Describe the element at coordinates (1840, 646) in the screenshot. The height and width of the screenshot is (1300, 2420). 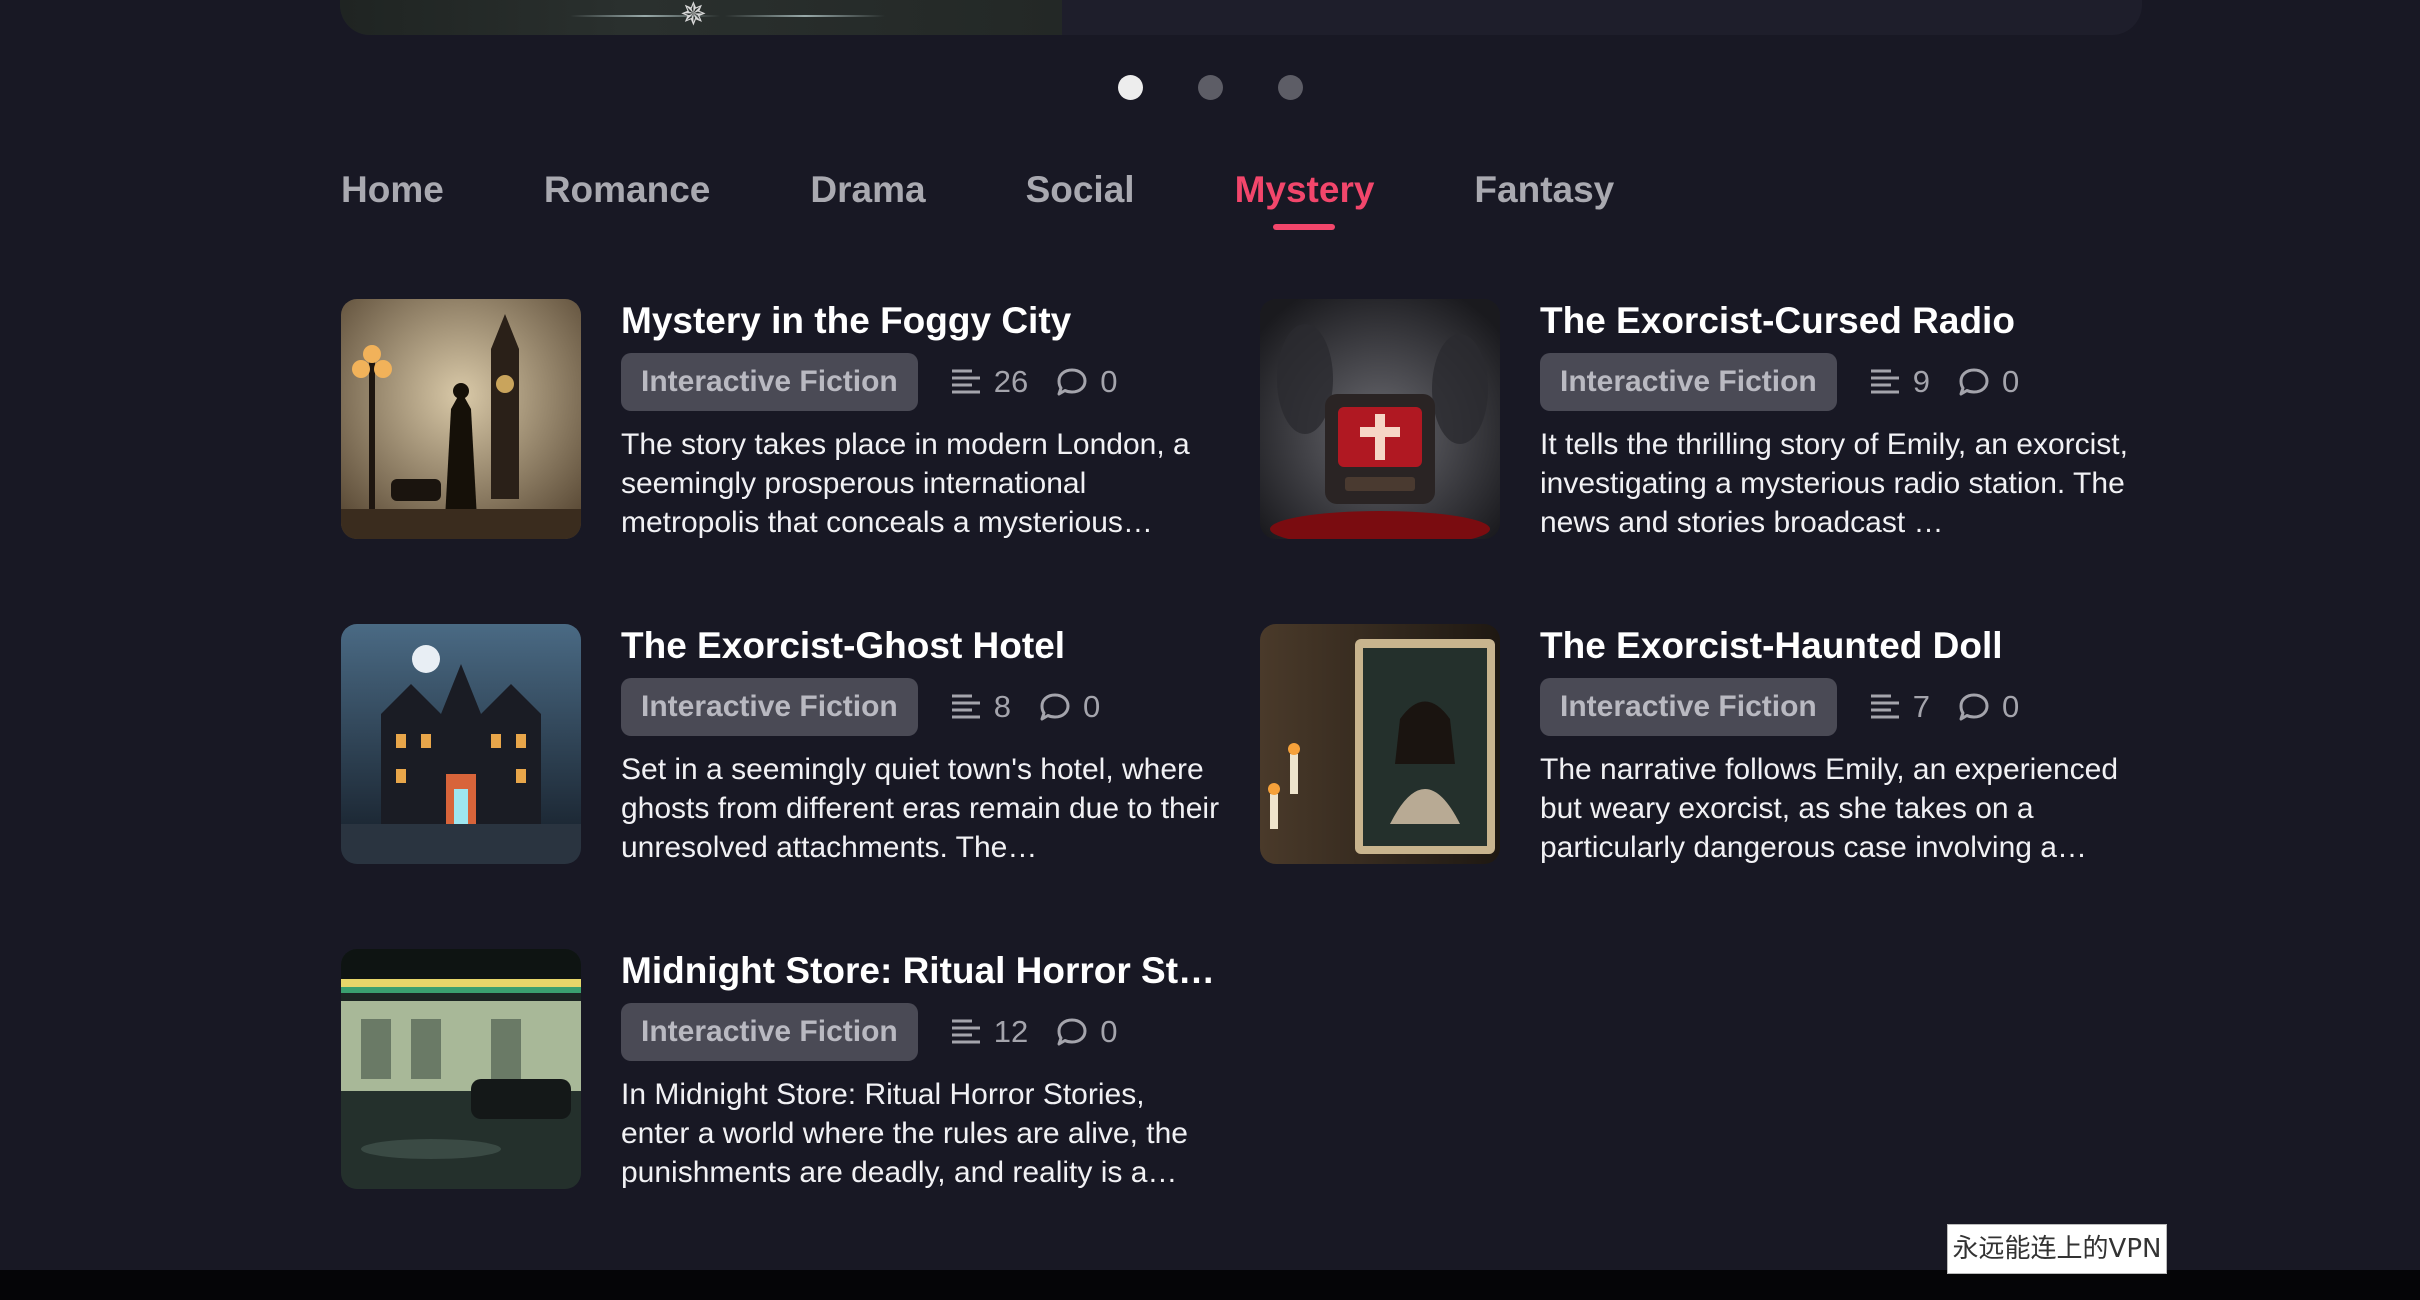
I see `story-title: The Exorcist-Haunted Doll` at that location.